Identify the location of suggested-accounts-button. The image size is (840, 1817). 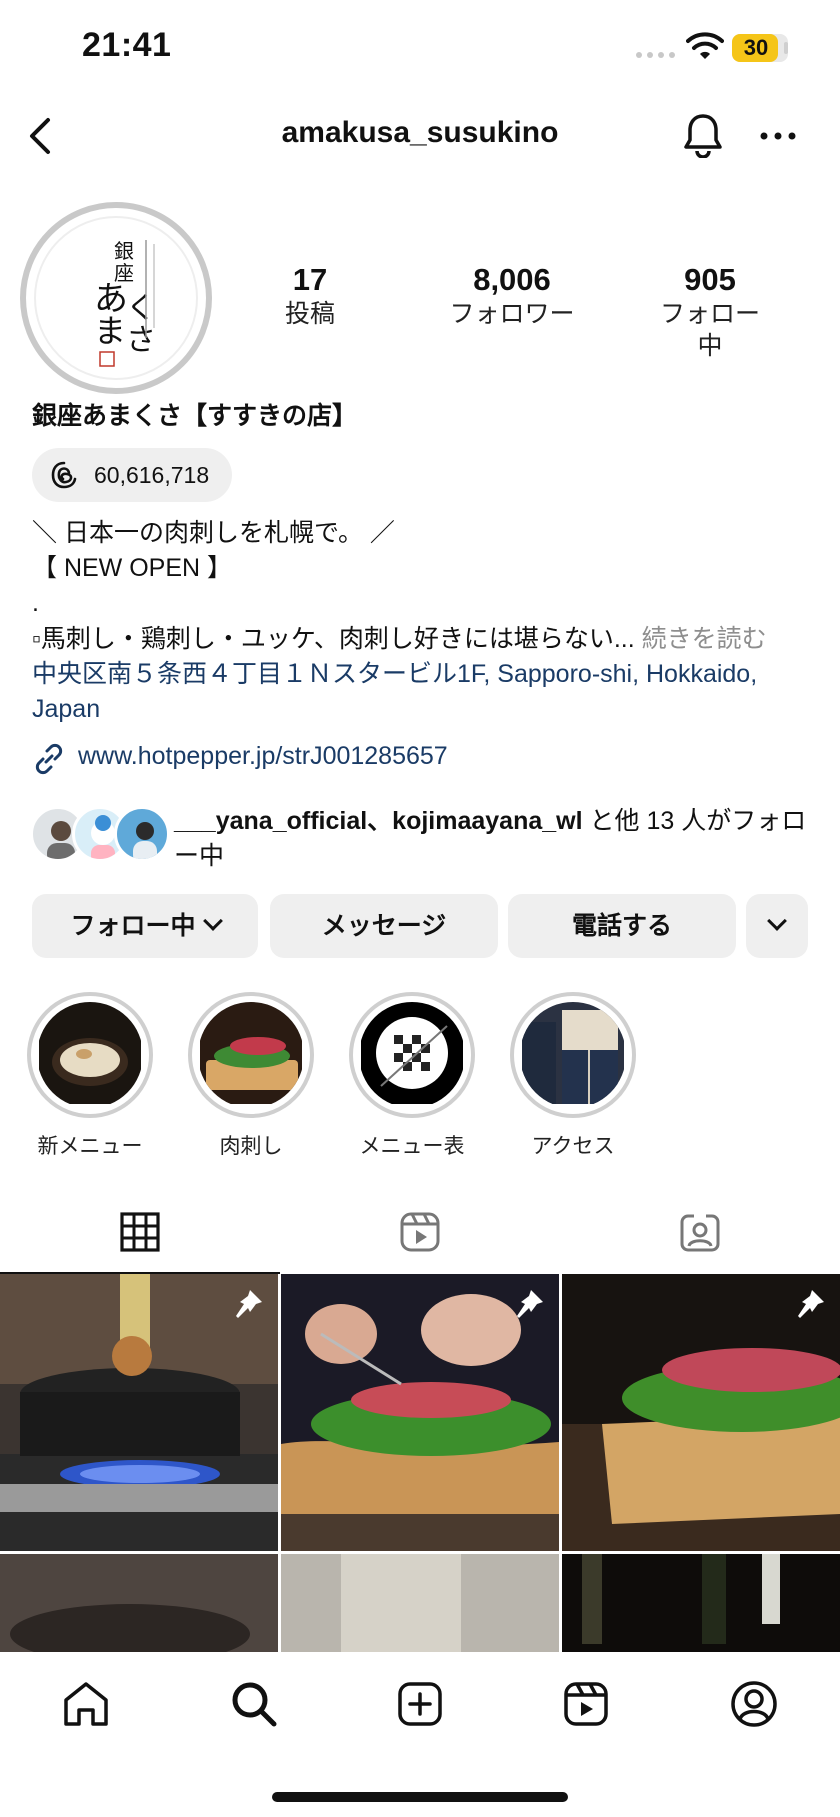
(777, 926).